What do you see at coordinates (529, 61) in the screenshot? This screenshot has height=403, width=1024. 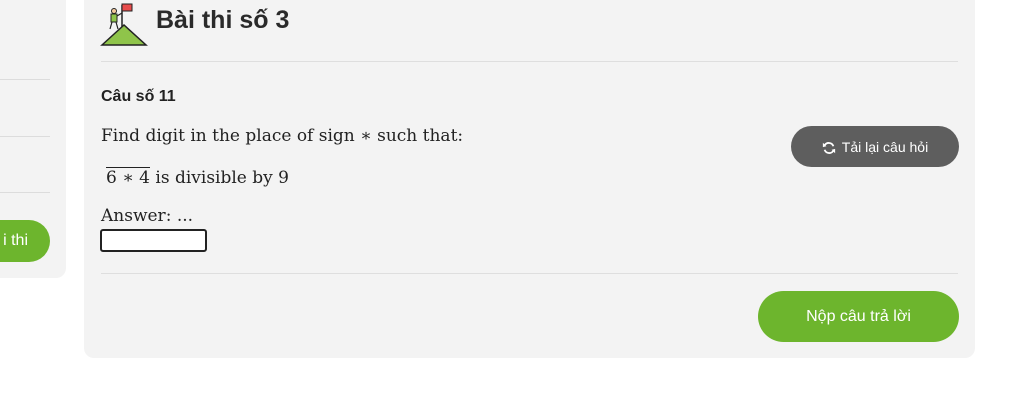 I see `header-divider` at bounding box center [529, 61].